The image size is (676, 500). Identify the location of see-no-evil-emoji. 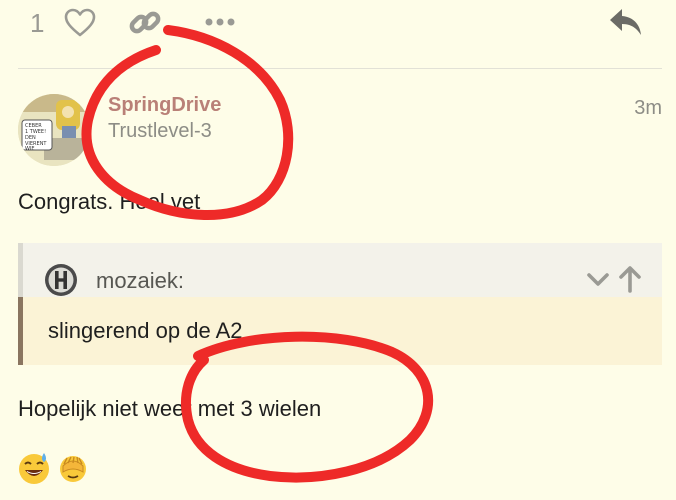
(73, 469).